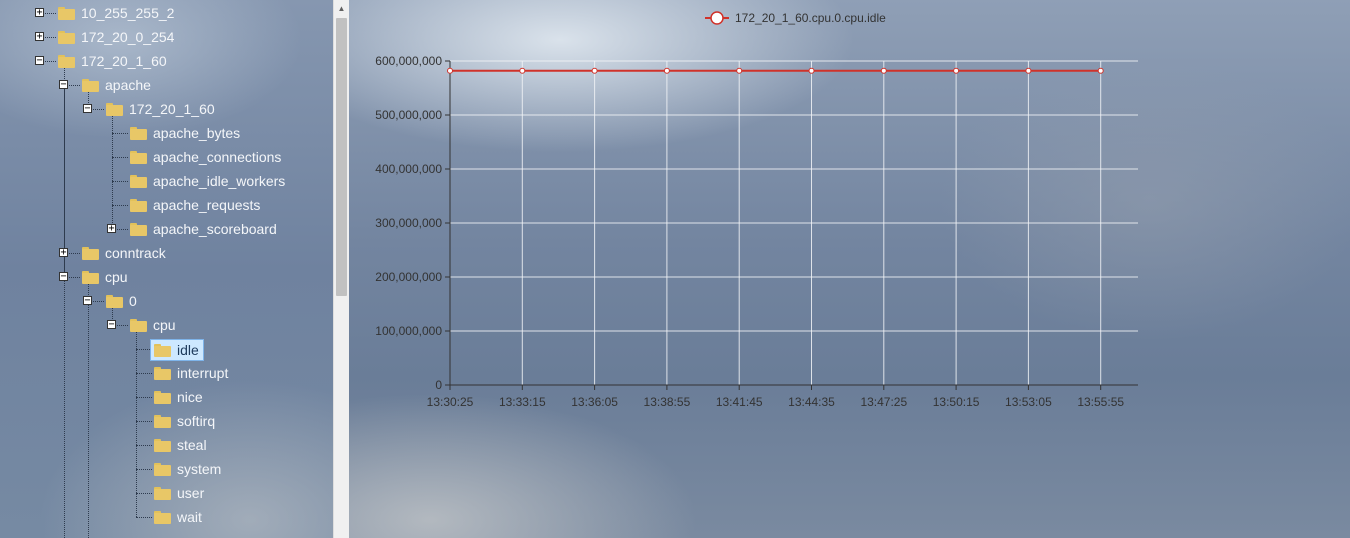 The image size is (1350, 538). Describe the element at coordinates (1028, 402) in the screenshot. I see `x-tick-label: 13:53:05` at that location.